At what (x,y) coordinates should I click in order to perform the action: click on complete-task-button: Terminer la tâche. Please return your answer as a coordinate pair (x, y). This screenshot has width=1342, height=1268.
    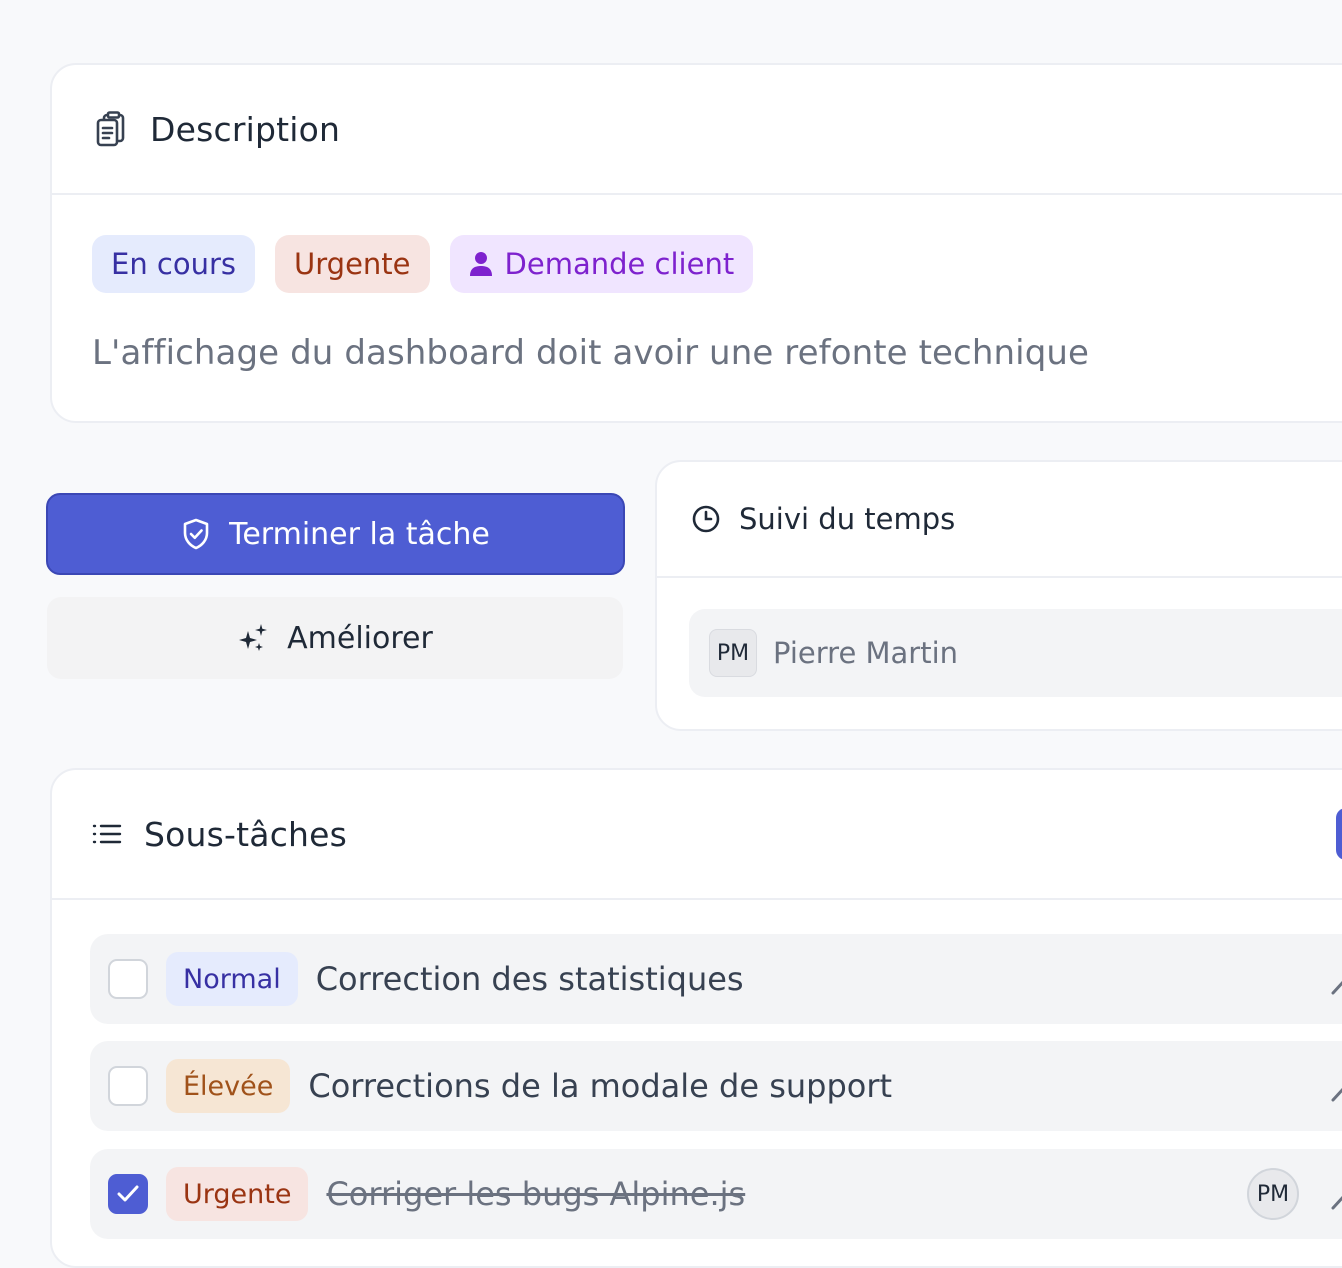
    Looking at the image, I should click on (335, 534).